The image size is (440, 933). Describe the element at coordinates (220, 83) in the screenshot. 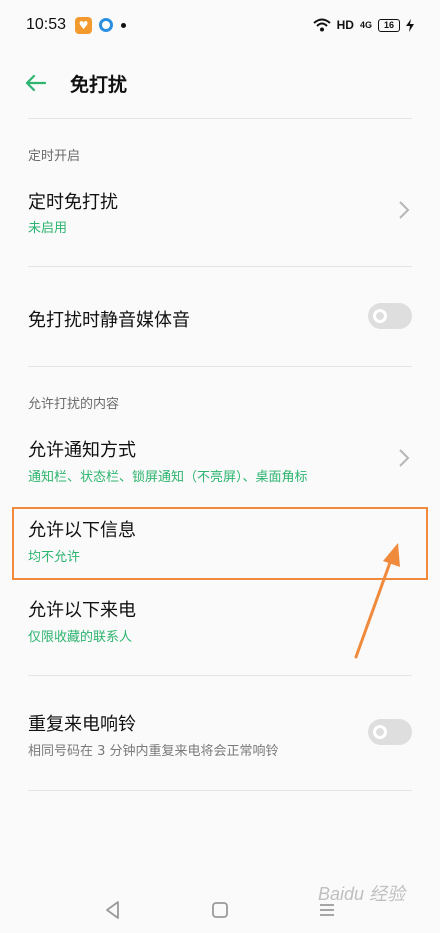

I see `app-bar: 免打扰` at that location.